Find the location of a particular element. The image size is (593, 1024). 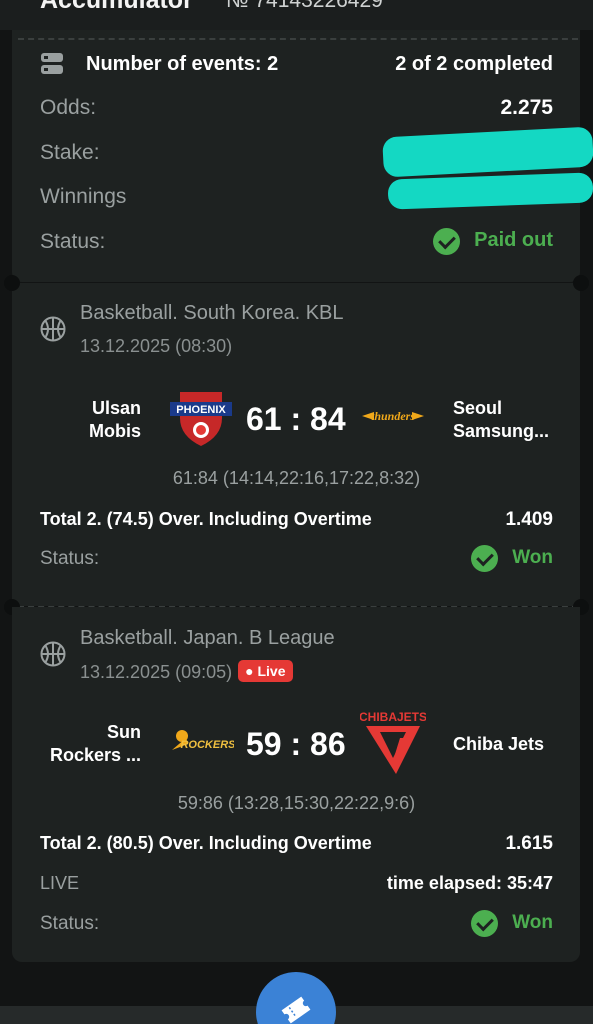

event-date: 13.12.2025 (08:30) is located at coordinates (156, 346).